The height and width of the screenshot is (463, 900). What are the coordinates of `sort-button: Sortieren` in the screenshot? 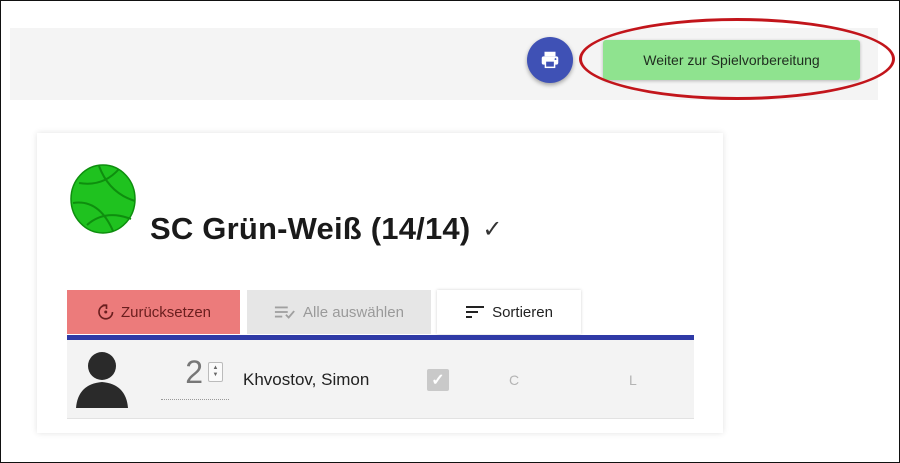 It's located at (509, 312).